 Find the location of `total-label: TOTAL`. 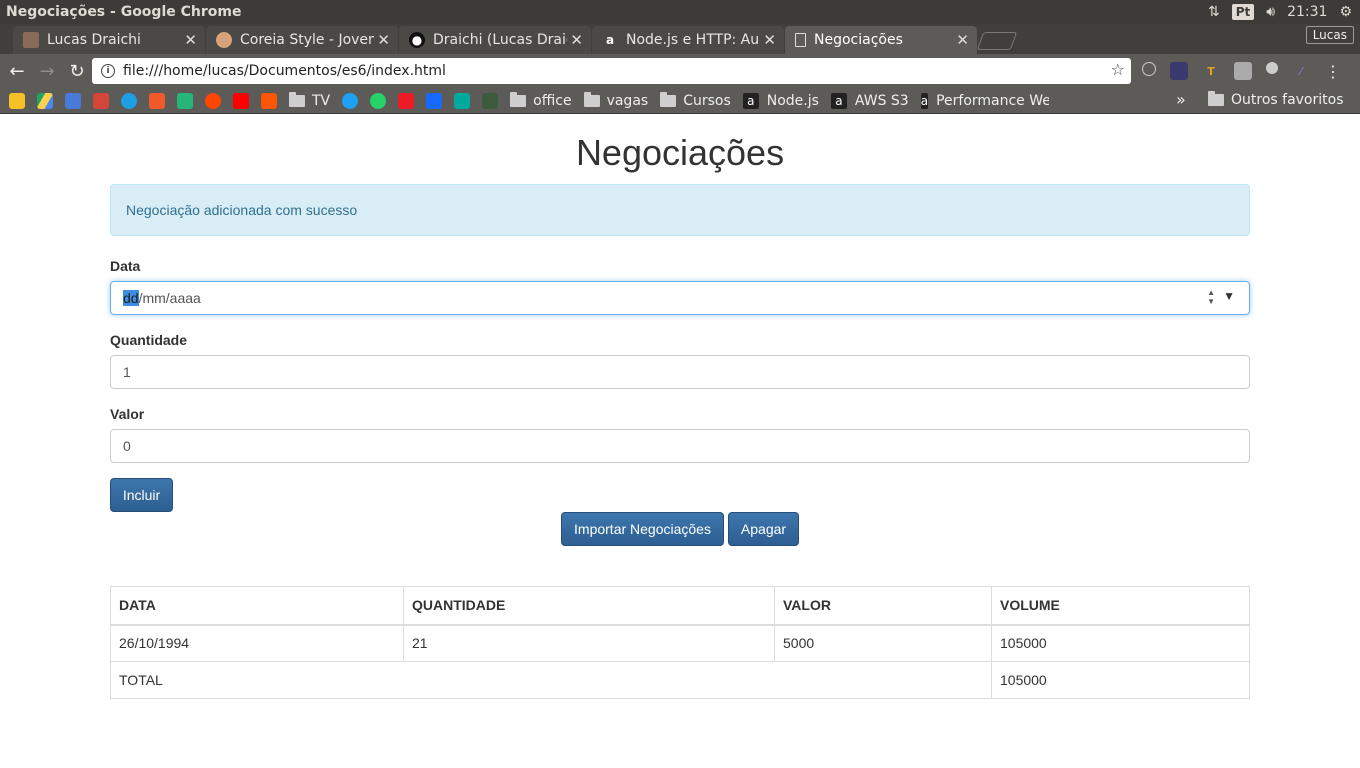

total-label: TOTAL is located at coordinates (551, 680).